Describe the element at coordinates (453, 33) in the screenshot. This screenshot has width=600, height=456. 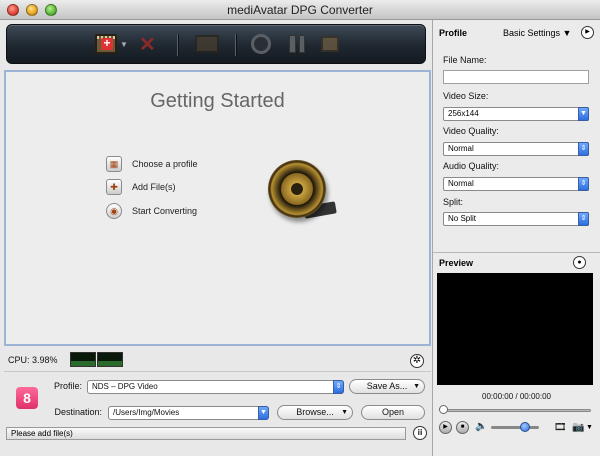
I see `sidebar-title: Profile` at that location.